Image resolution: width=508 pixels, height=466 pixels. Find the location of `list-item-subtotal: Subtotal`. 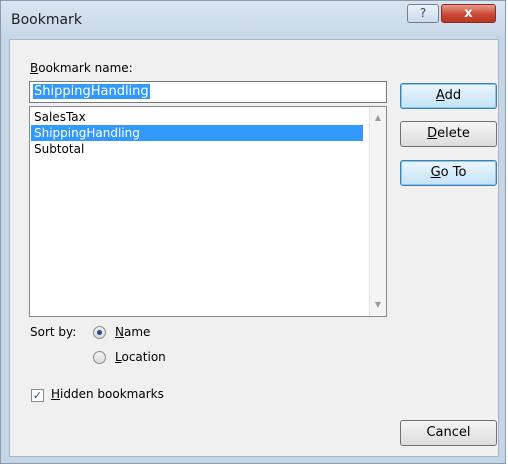

list-item-subtotal: Subtotal is located at coordinates (197, 149).